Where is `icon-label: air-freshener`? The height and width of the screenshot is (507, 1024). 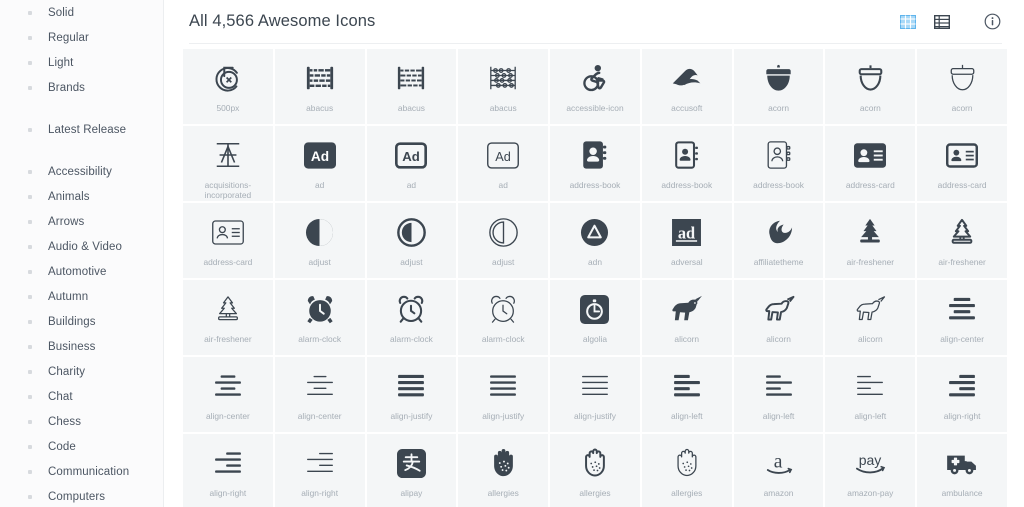 icon-label: air-freshener is located at coordinates (870, 262).